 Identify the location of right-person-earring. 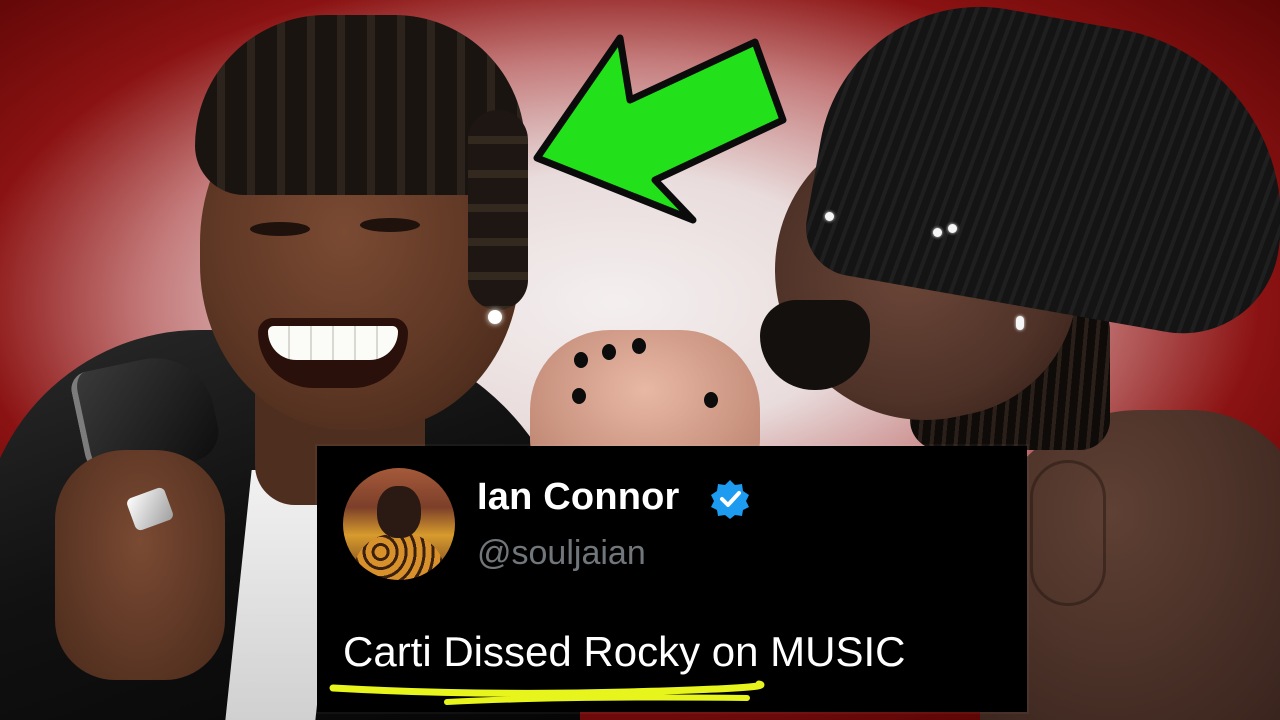
(1020, 323).